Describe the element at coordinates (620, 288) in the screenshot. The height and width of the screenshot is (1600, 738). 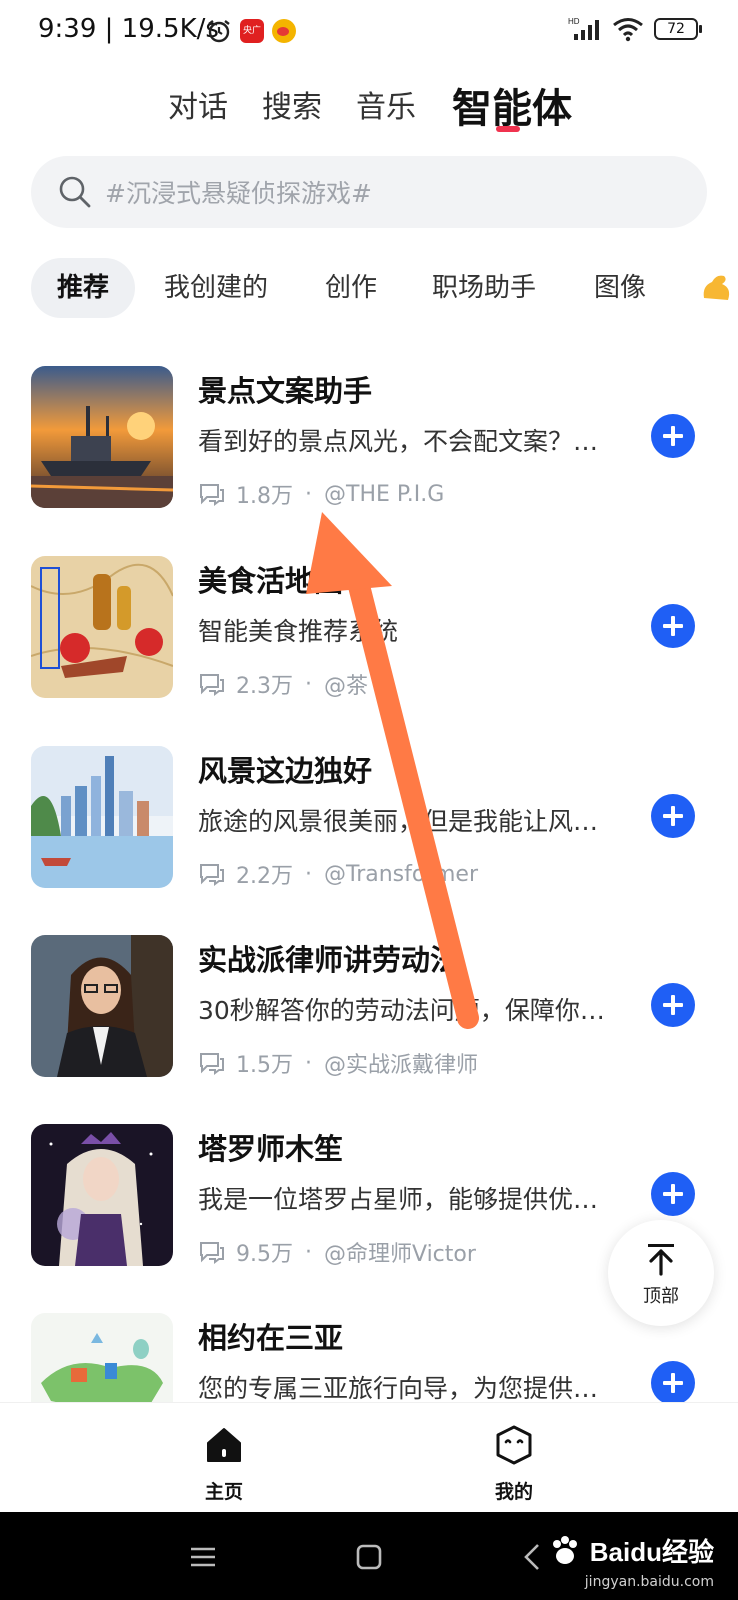
I see `chip-image: 图像` at that location.